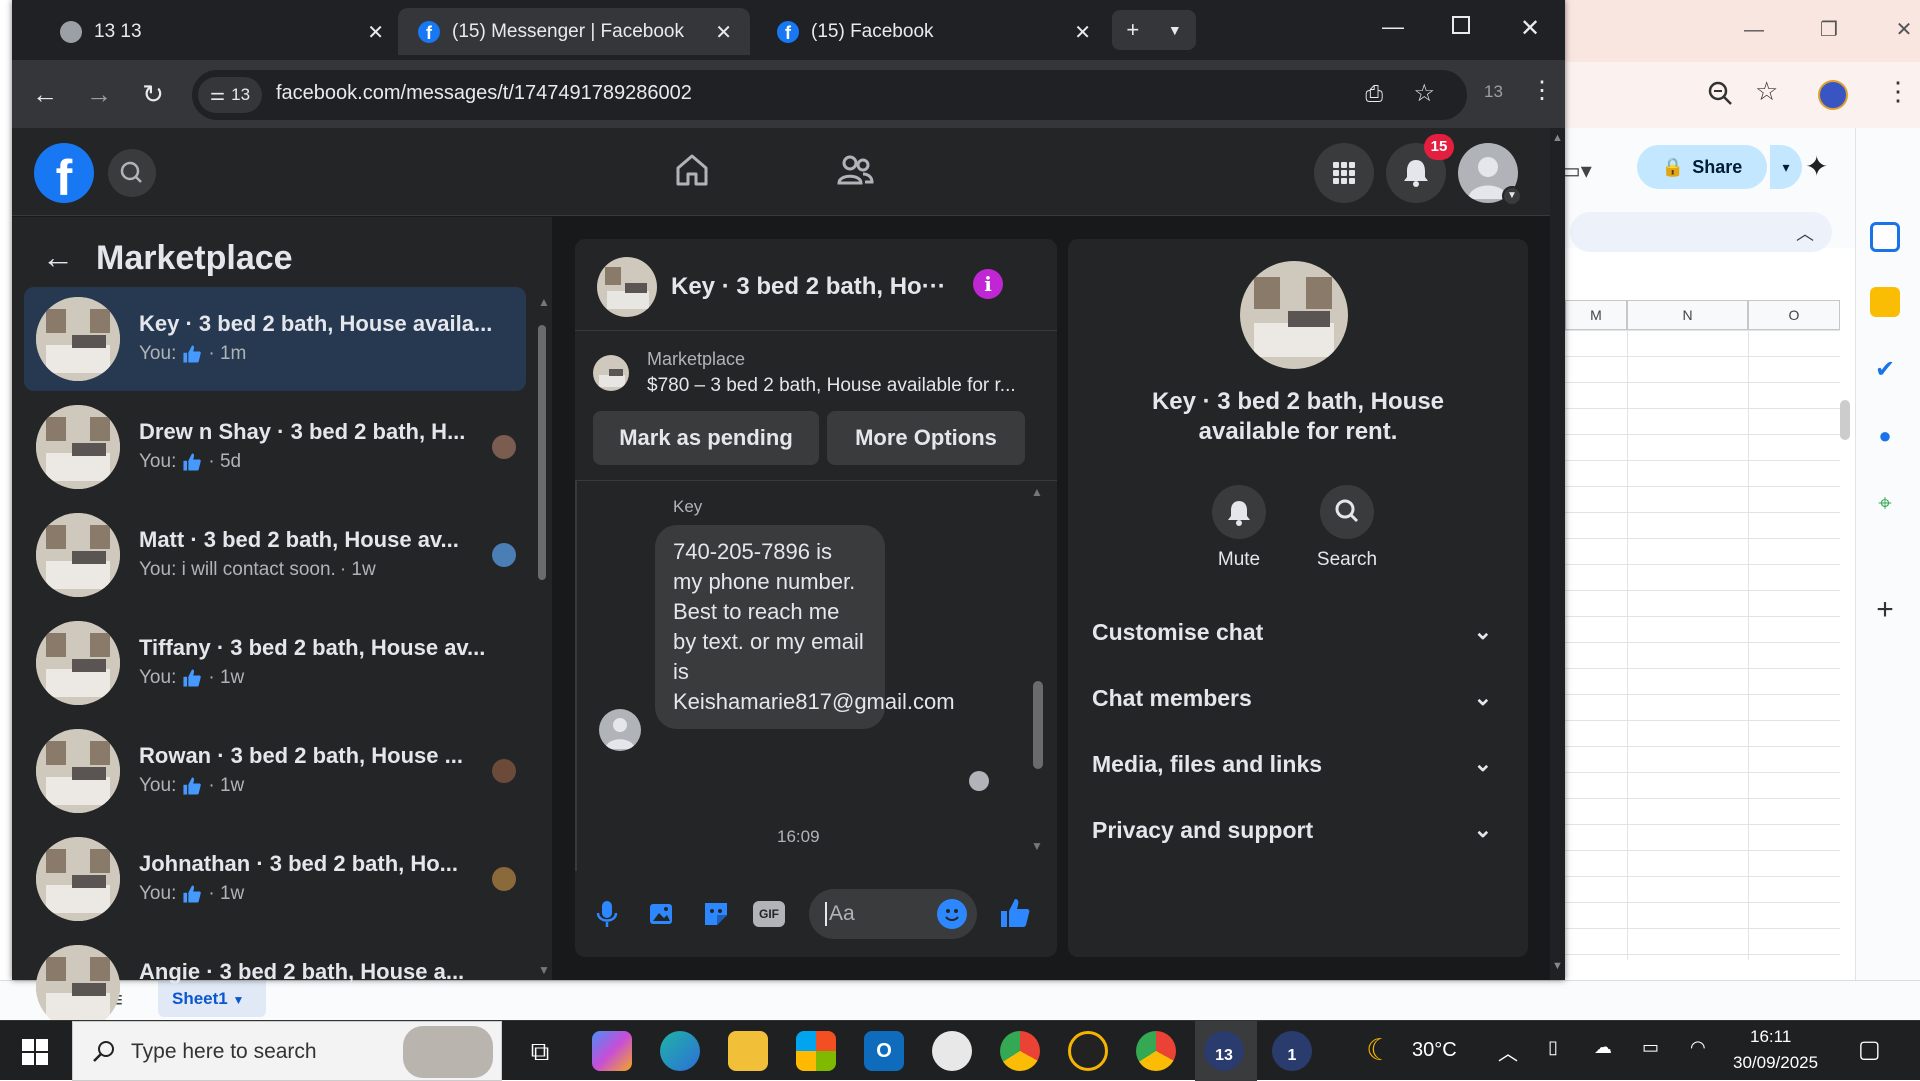  I want to click on column-header-n: N, so click(1687, 315).